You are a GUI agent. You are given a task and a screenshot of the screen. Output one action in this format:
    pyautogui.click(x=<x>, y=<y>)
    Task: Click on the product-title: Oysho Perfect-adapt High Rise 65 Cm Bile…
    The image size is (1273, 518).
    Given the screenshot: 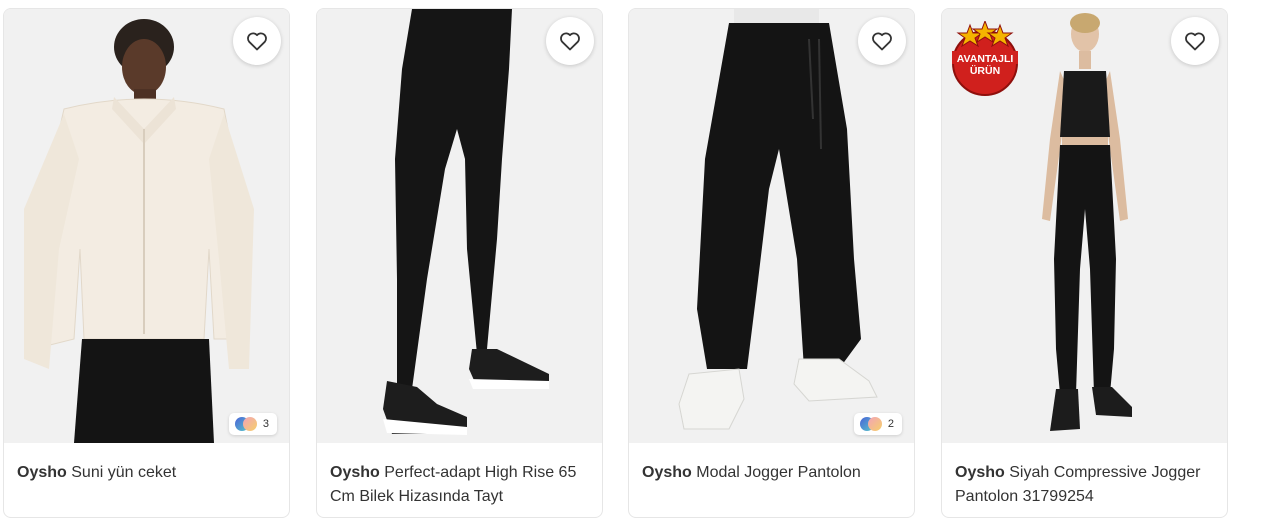 What is the action you would take?
    pyautogui.click(x=459, y=476)
    